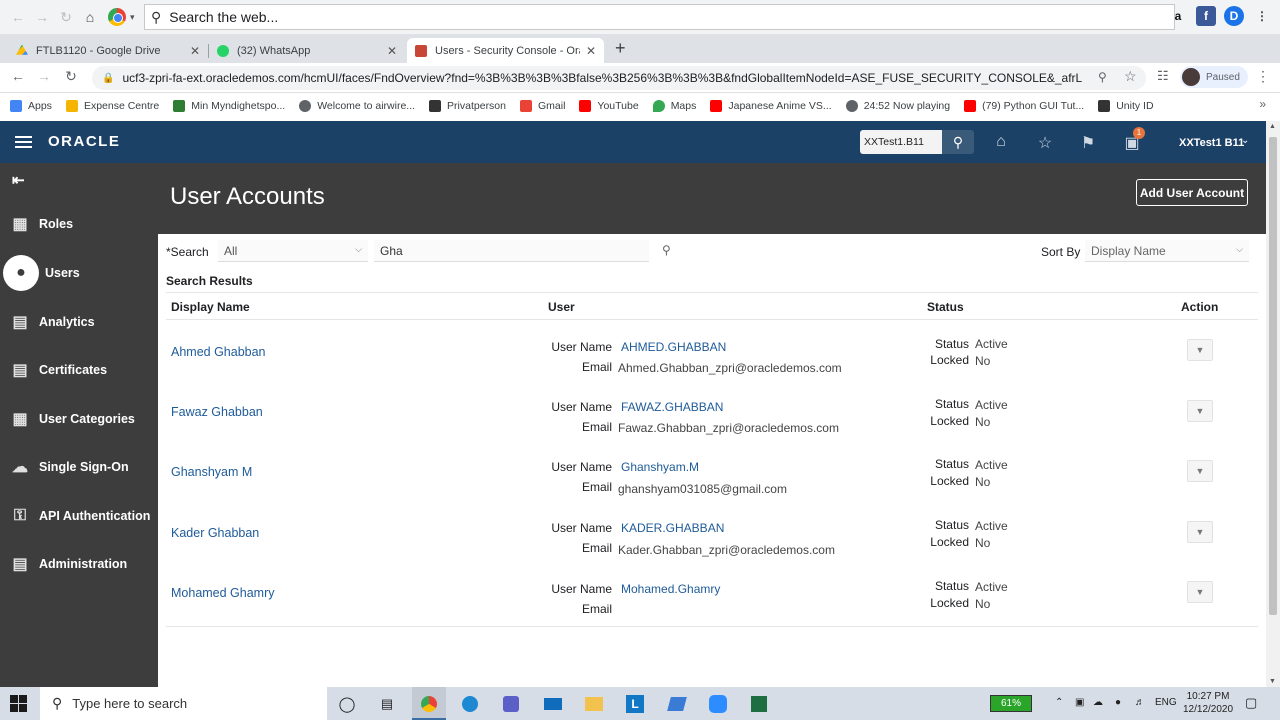 Image resolution: width=1280 pixels, height=720 pixels. Describe the element at coordinates (387, 704) in the screenshot. I see `task-view-icon: ▤` at that location.